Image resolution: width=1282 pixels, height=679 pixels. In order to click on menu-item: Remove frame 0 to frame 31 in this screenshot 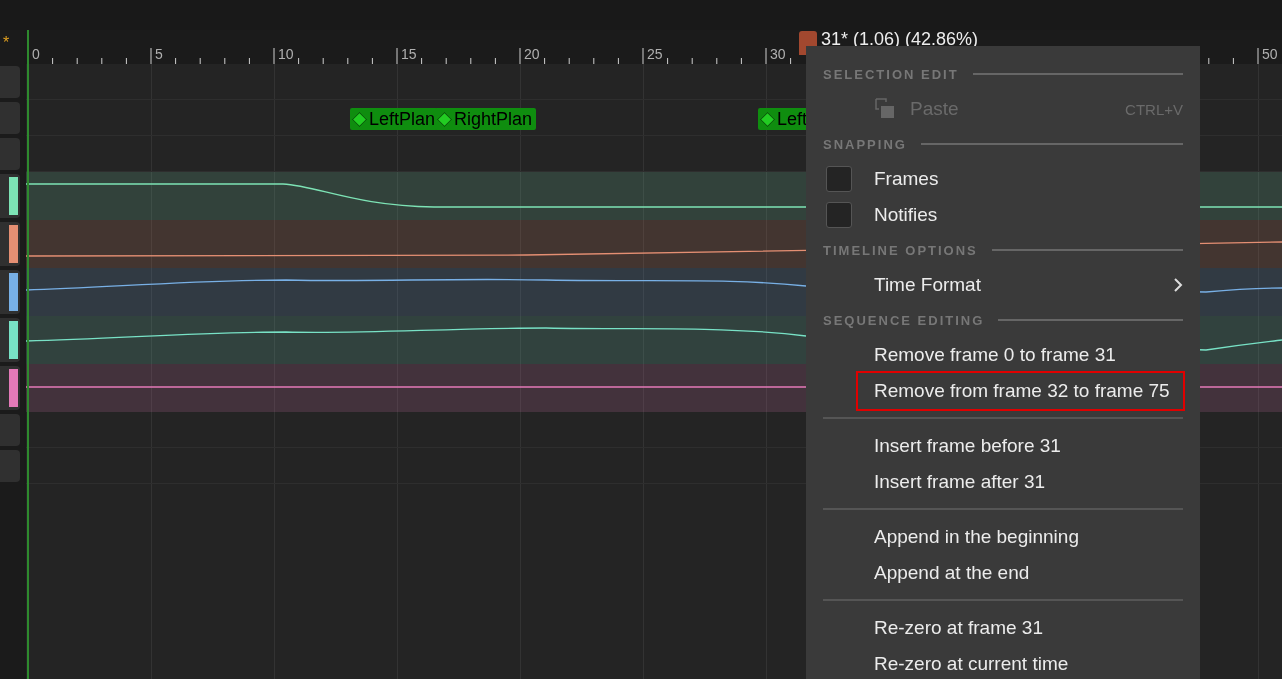, I will do `click(1003, 355)`.